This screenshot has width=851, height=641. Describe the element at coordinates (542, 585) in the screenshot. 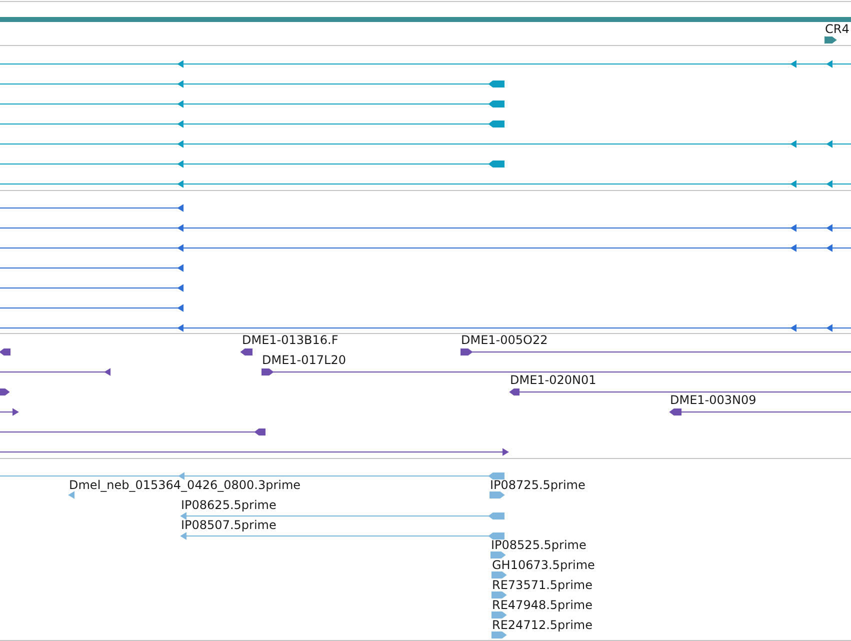

I see `feature-label: RE73571.5prime` at that location.